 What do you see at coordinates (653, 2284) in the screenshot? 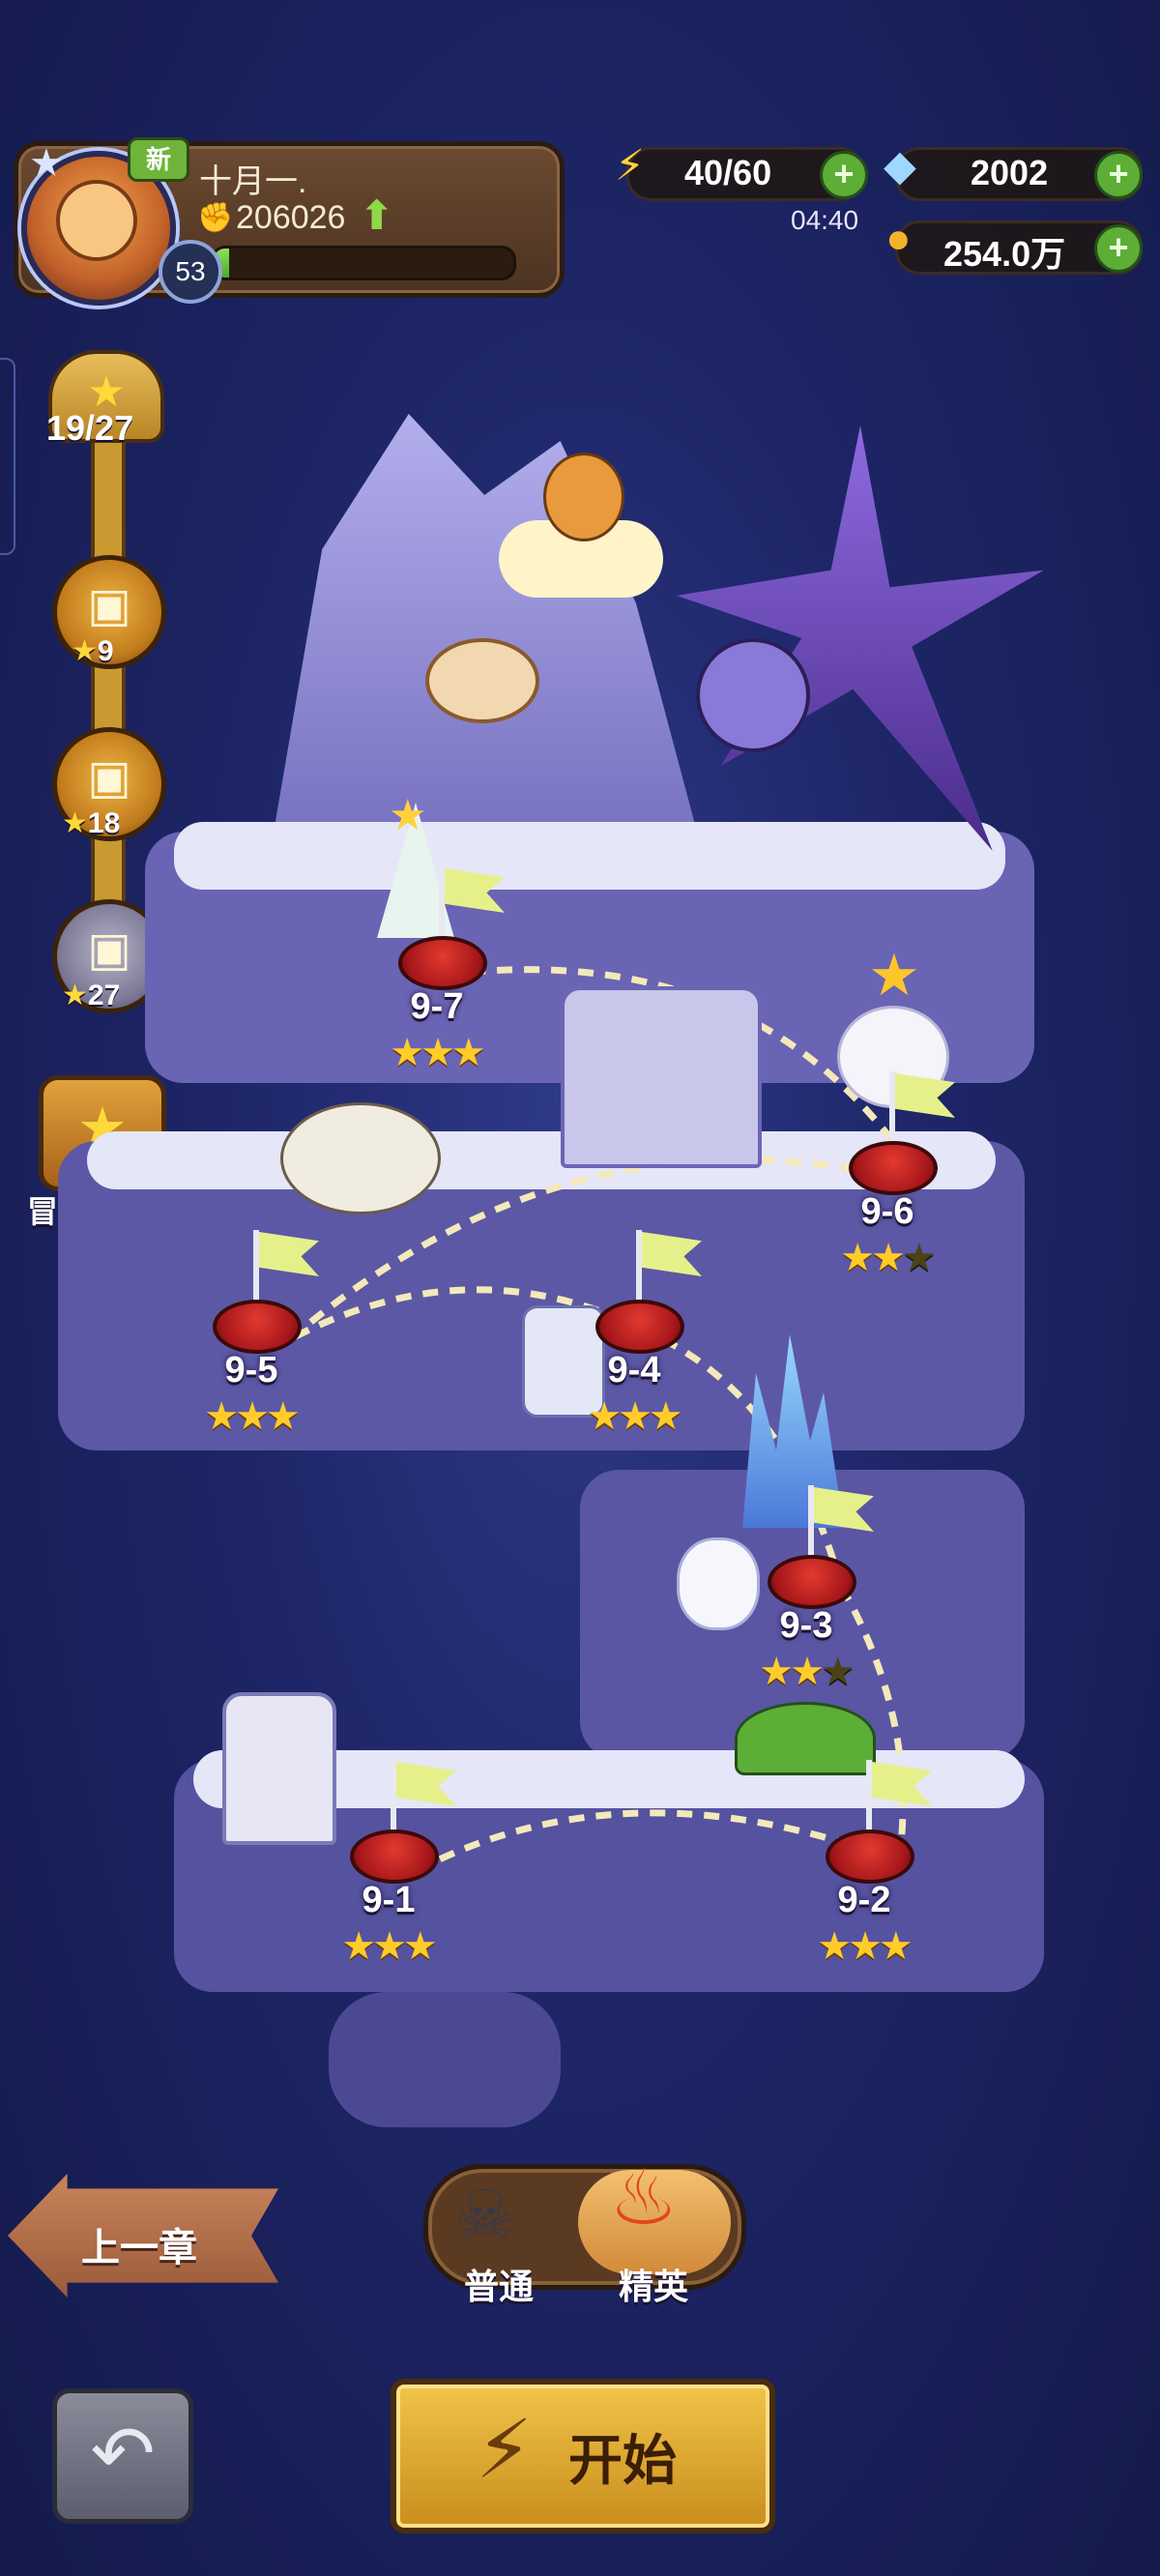
I see `mode-elite-label: 精英` at bounding box center [653, 2284].